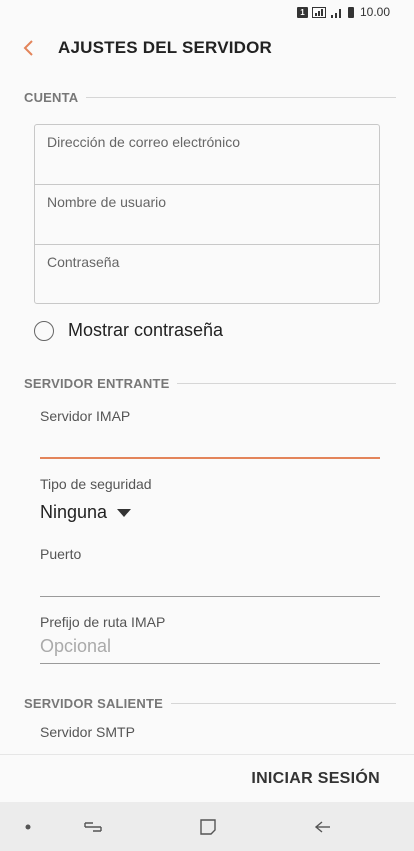  What do you see at coordinates (93, 826) in the screenshot?
I see `recent-apps-icon` at bounding box center [93, 826].